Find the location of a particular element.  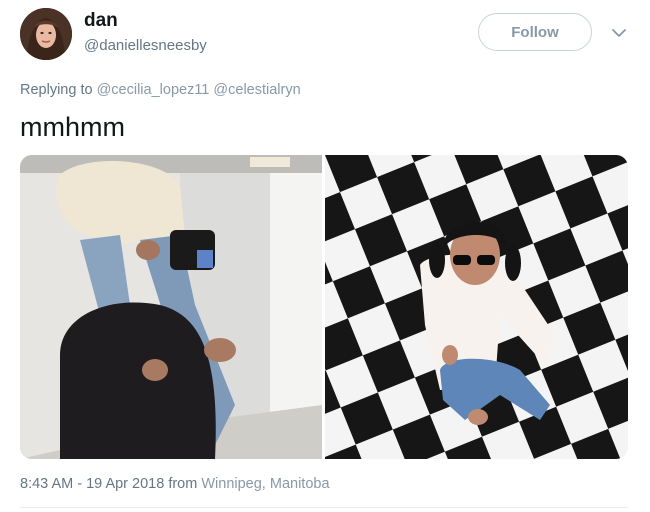

avatar is located at coordinates (46, 34).